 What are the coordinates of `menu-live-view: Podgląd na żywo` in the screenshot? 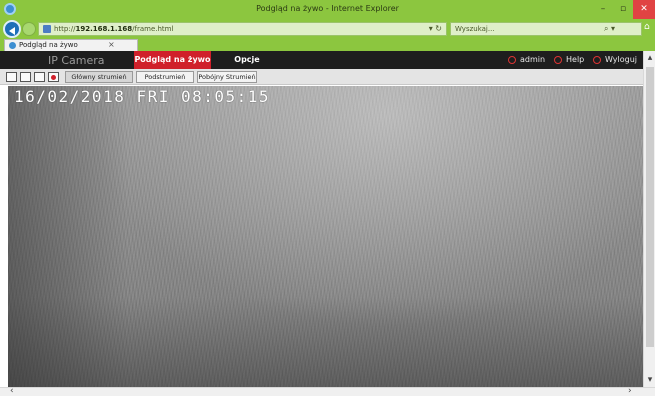 It's located at (172, 60).